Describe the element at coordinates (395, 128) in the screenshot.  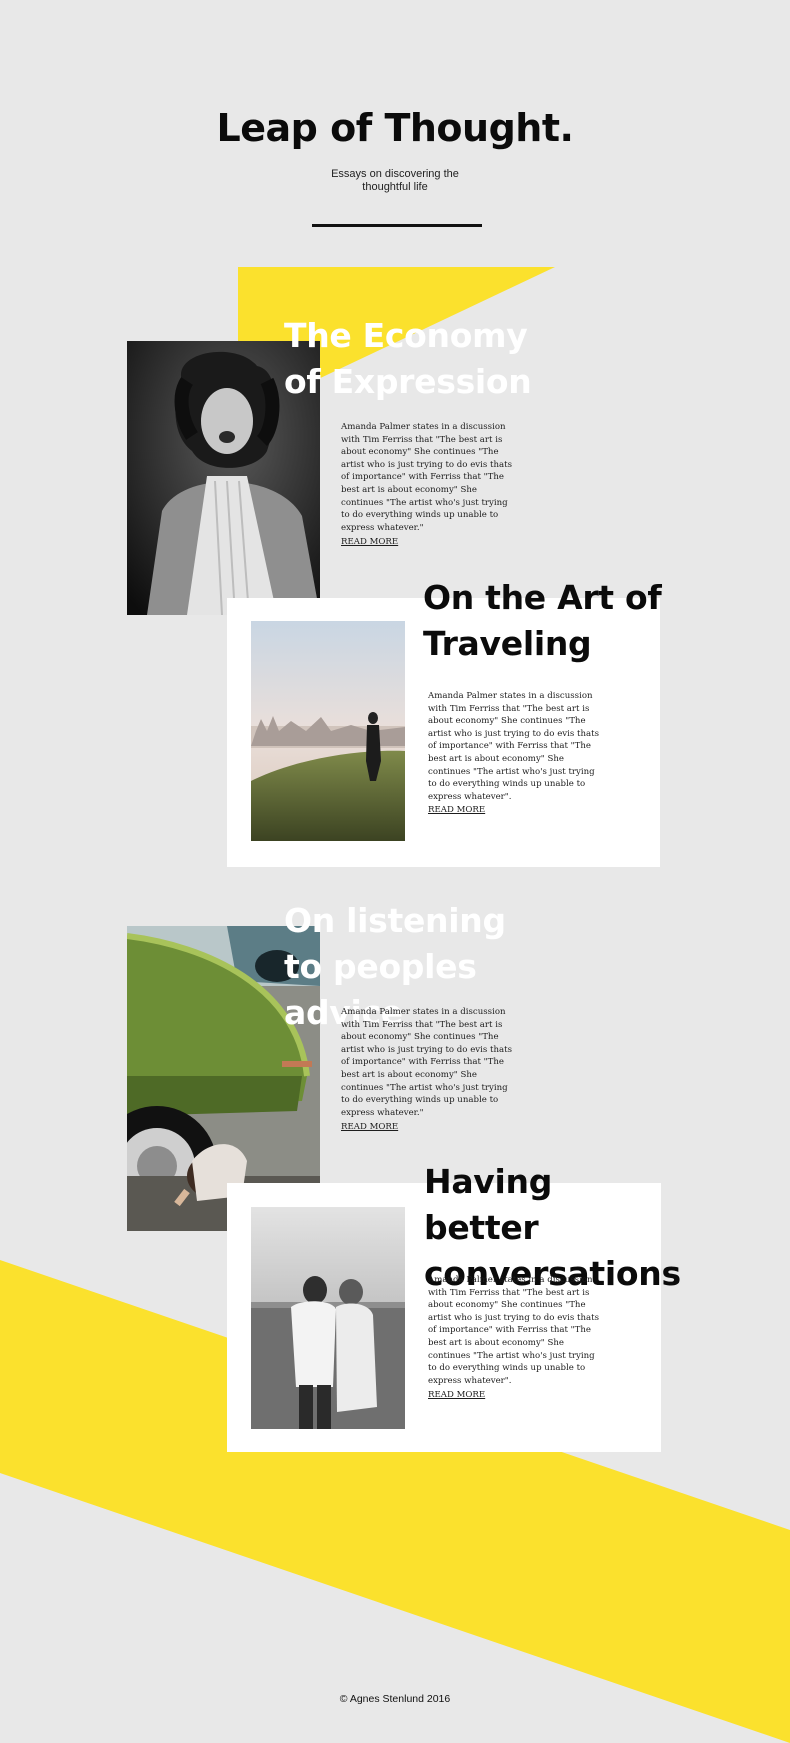
I see `site-title: Leap of Thought.` at that location.